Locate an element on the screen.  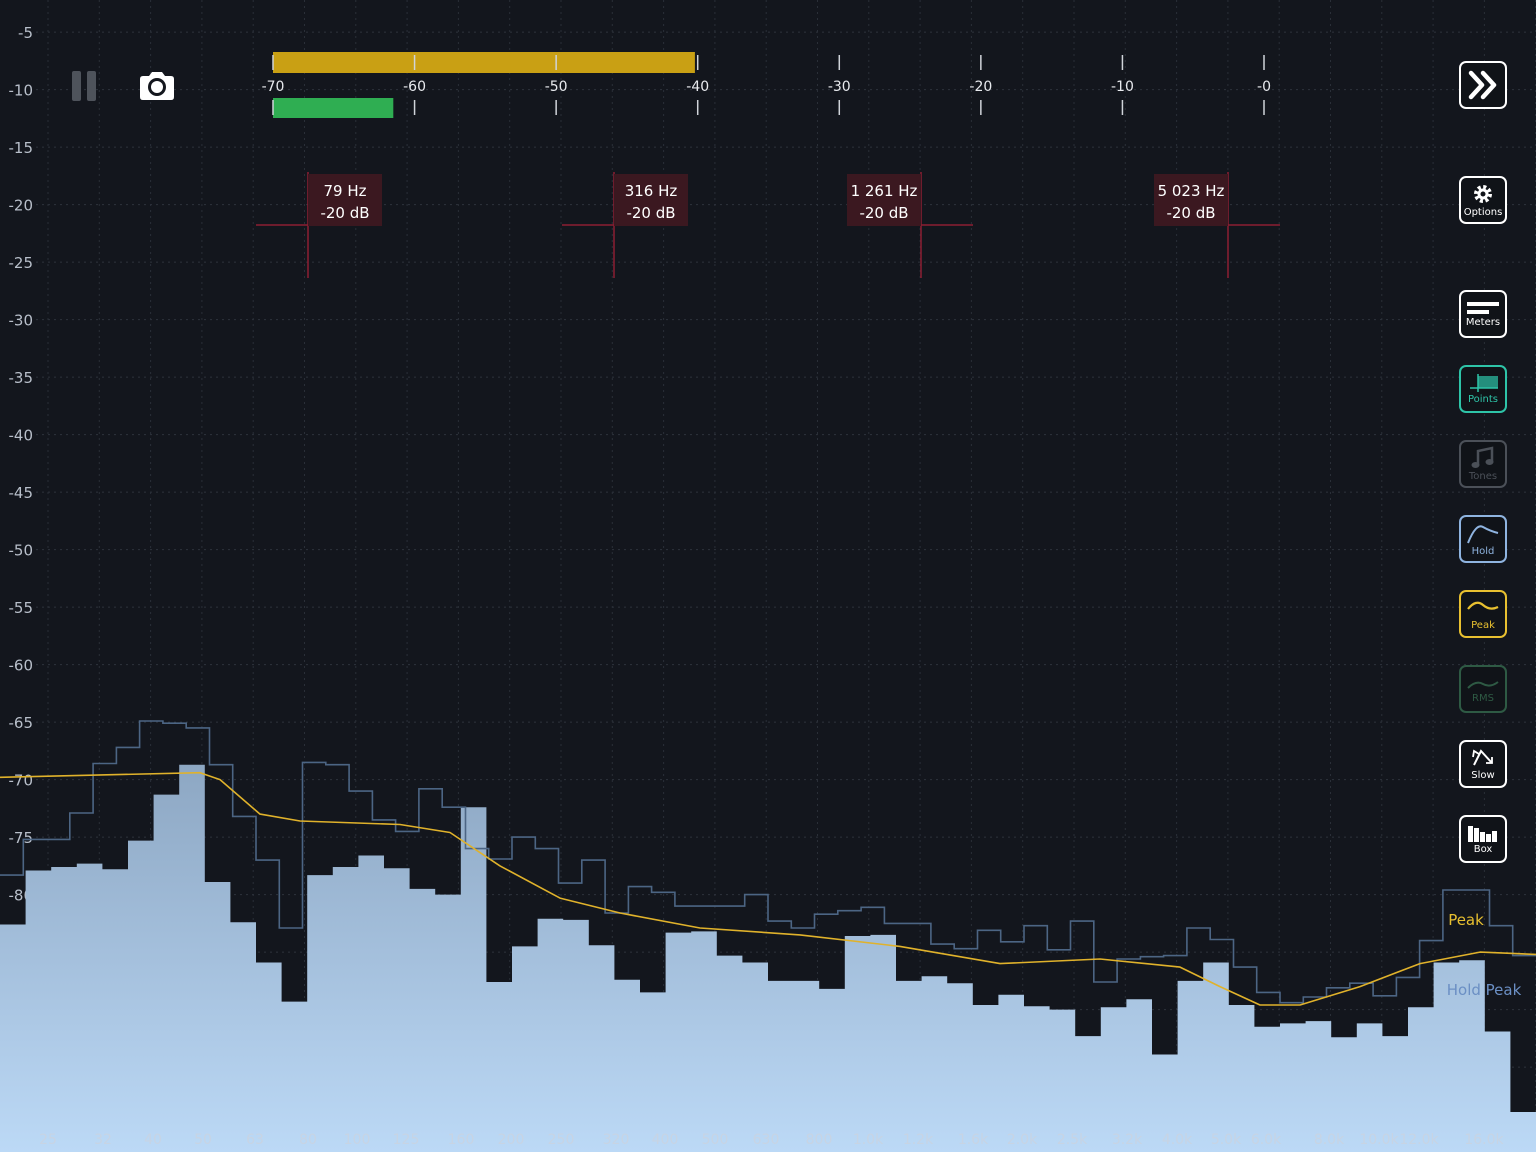
options-button: Options is located at coordinates (1483, 200).